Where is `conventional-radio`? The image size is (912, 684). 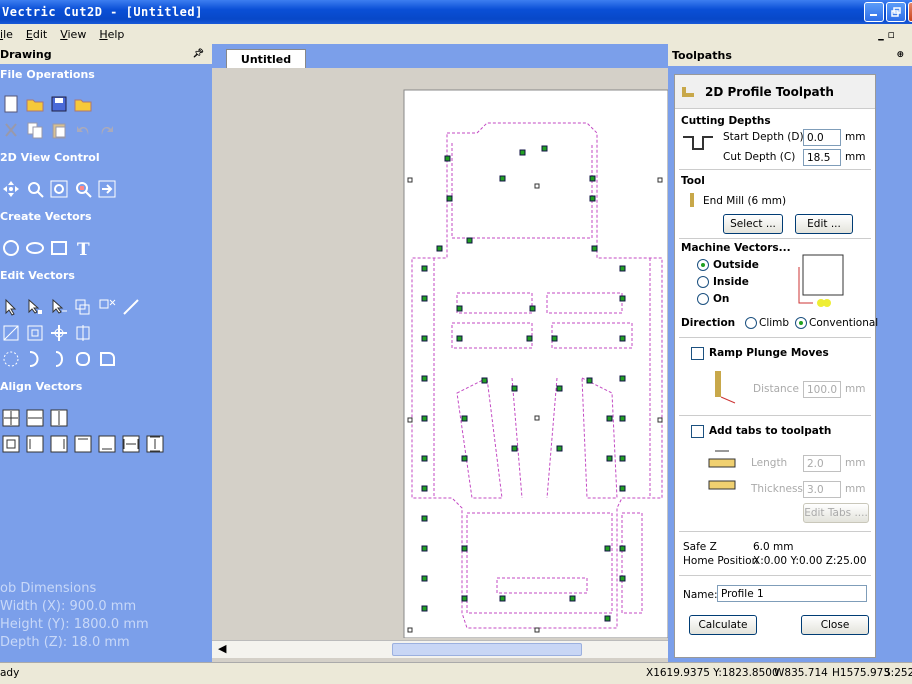 conventional-radio is located at coordinates (801, 323).